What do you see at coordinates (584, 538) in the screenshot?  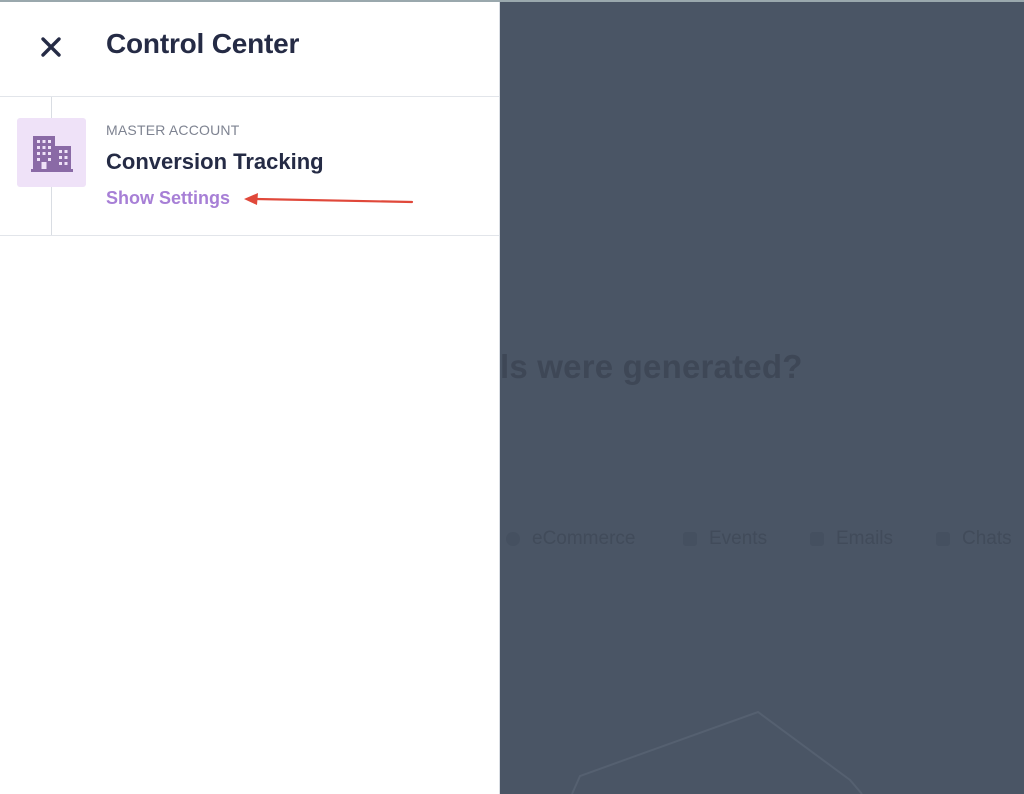 I see `legend-label: eCommerce` at bounding box center [584, 538].